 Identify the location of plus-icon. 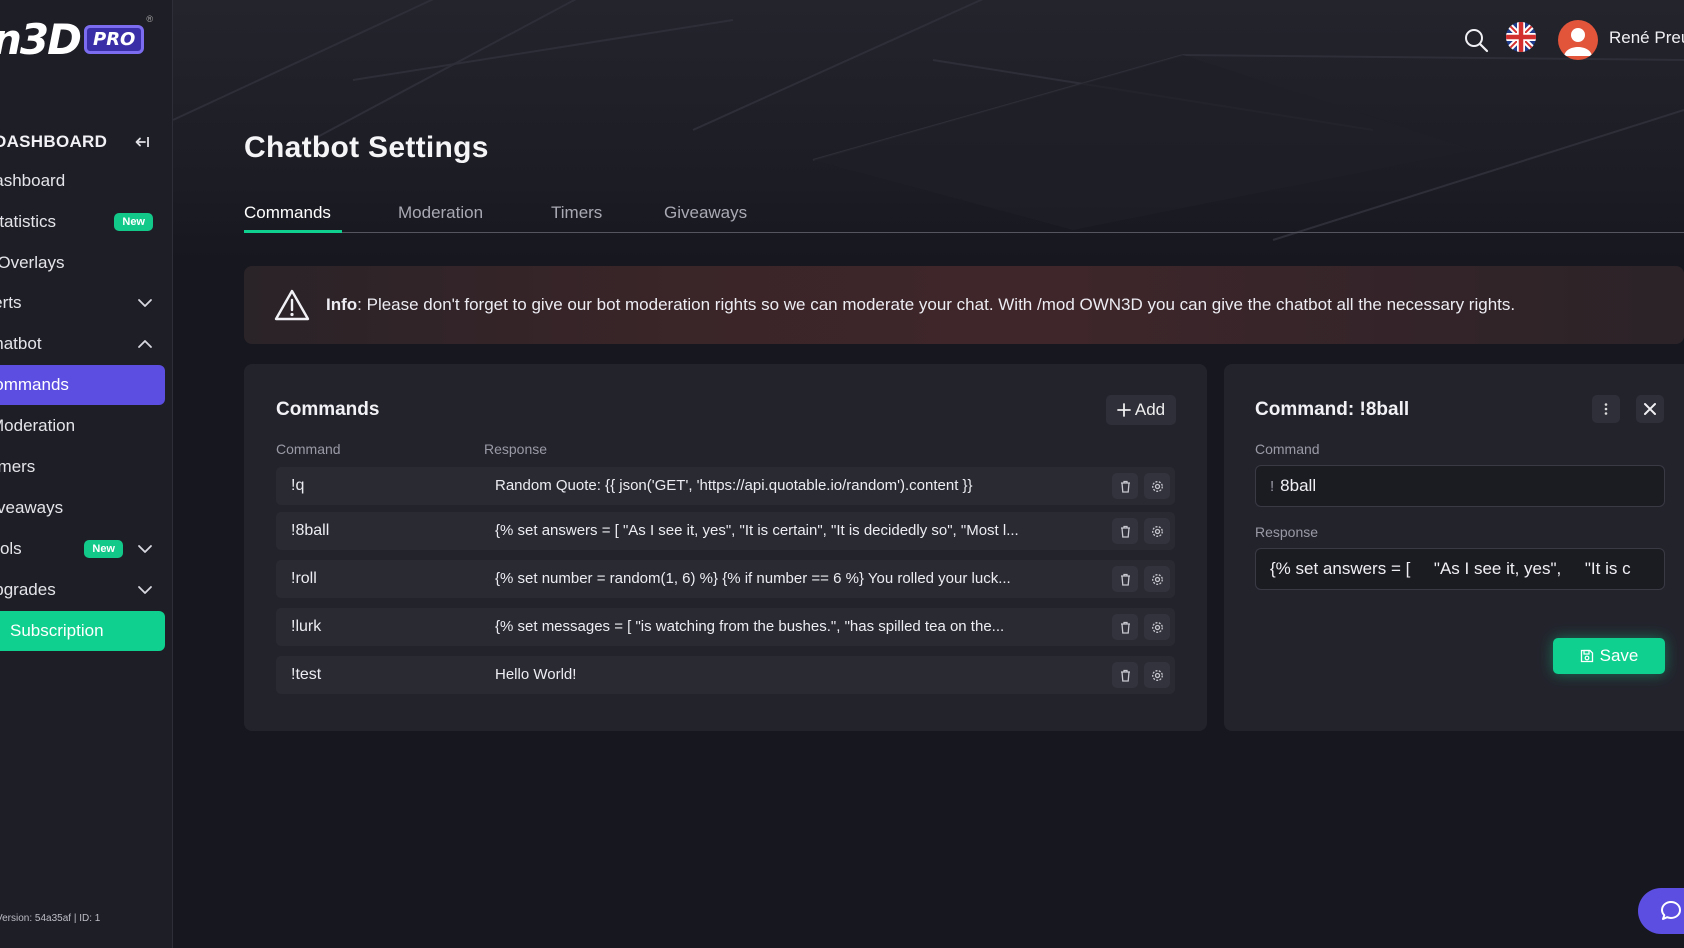
(1123, 410).